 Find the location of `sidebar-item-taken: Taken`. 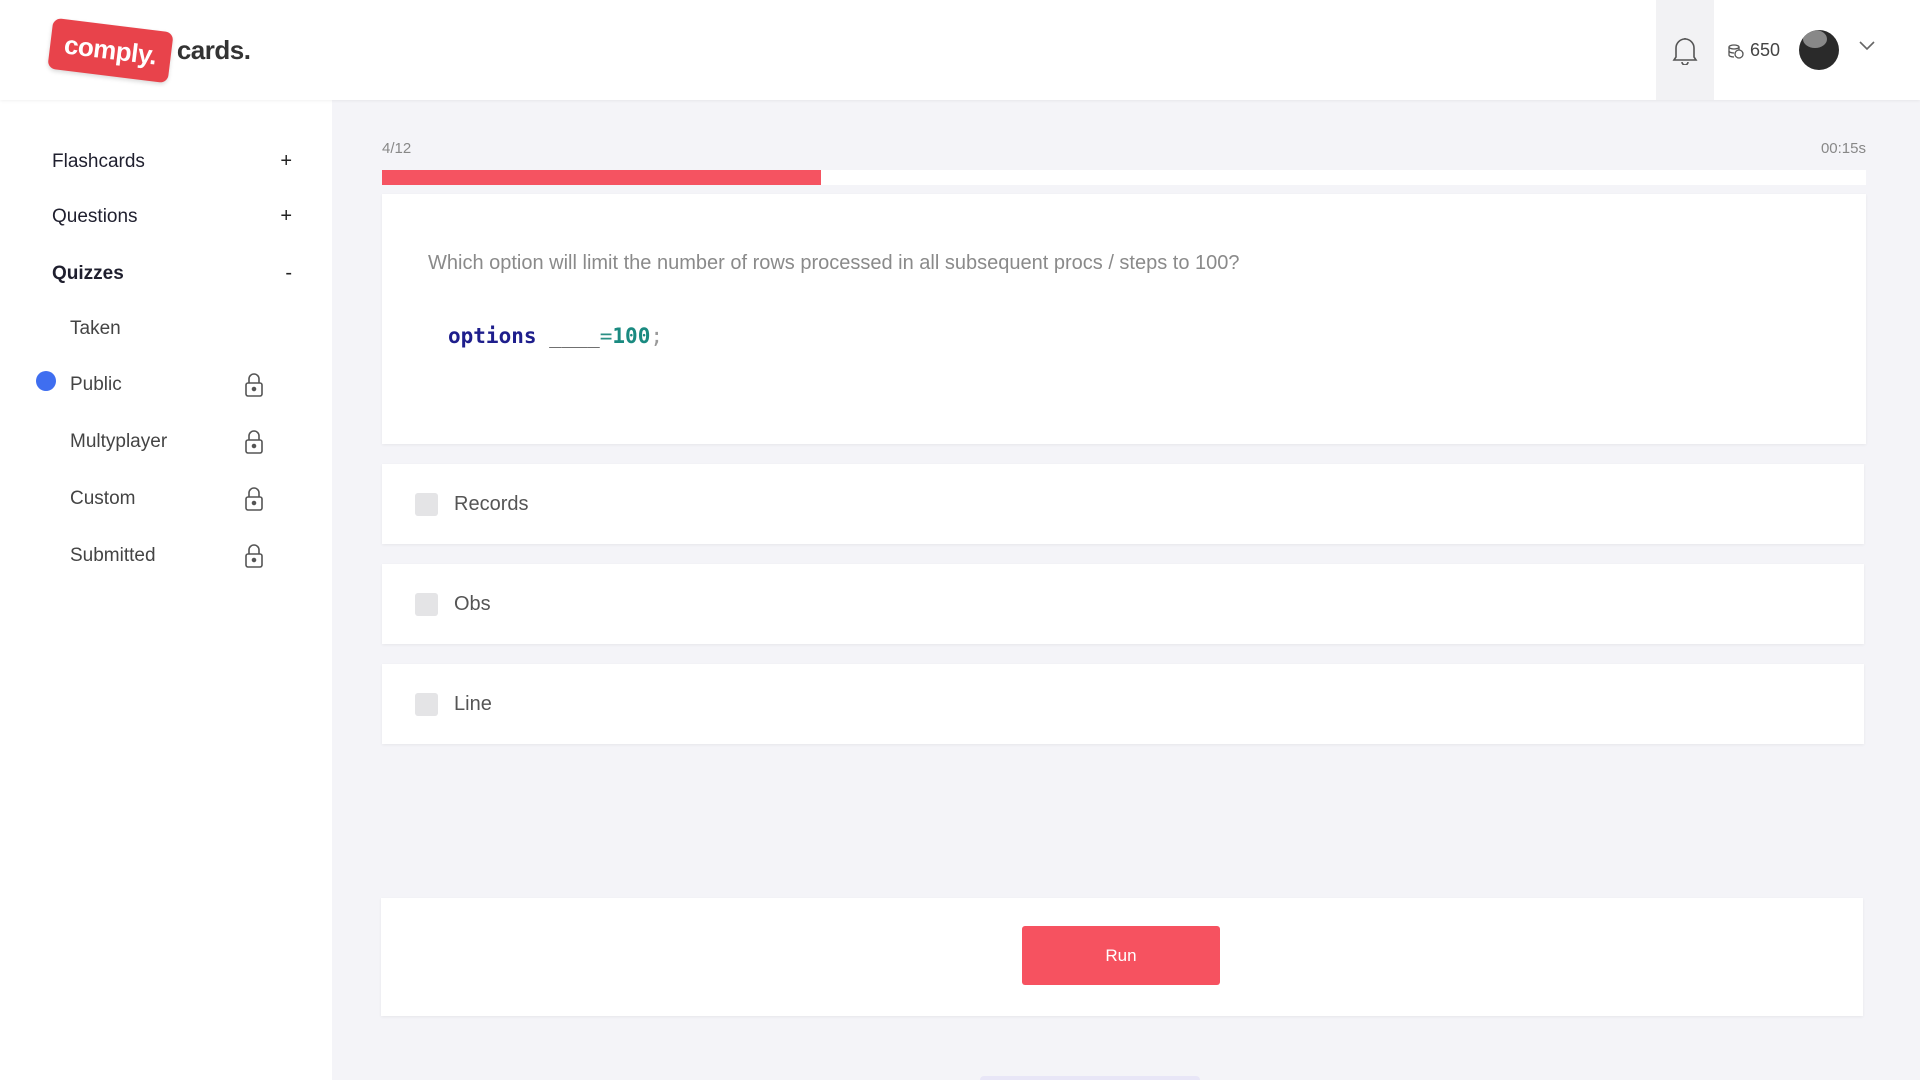

sidebar-item-taken: Taken is located at coordinates (167, 329).